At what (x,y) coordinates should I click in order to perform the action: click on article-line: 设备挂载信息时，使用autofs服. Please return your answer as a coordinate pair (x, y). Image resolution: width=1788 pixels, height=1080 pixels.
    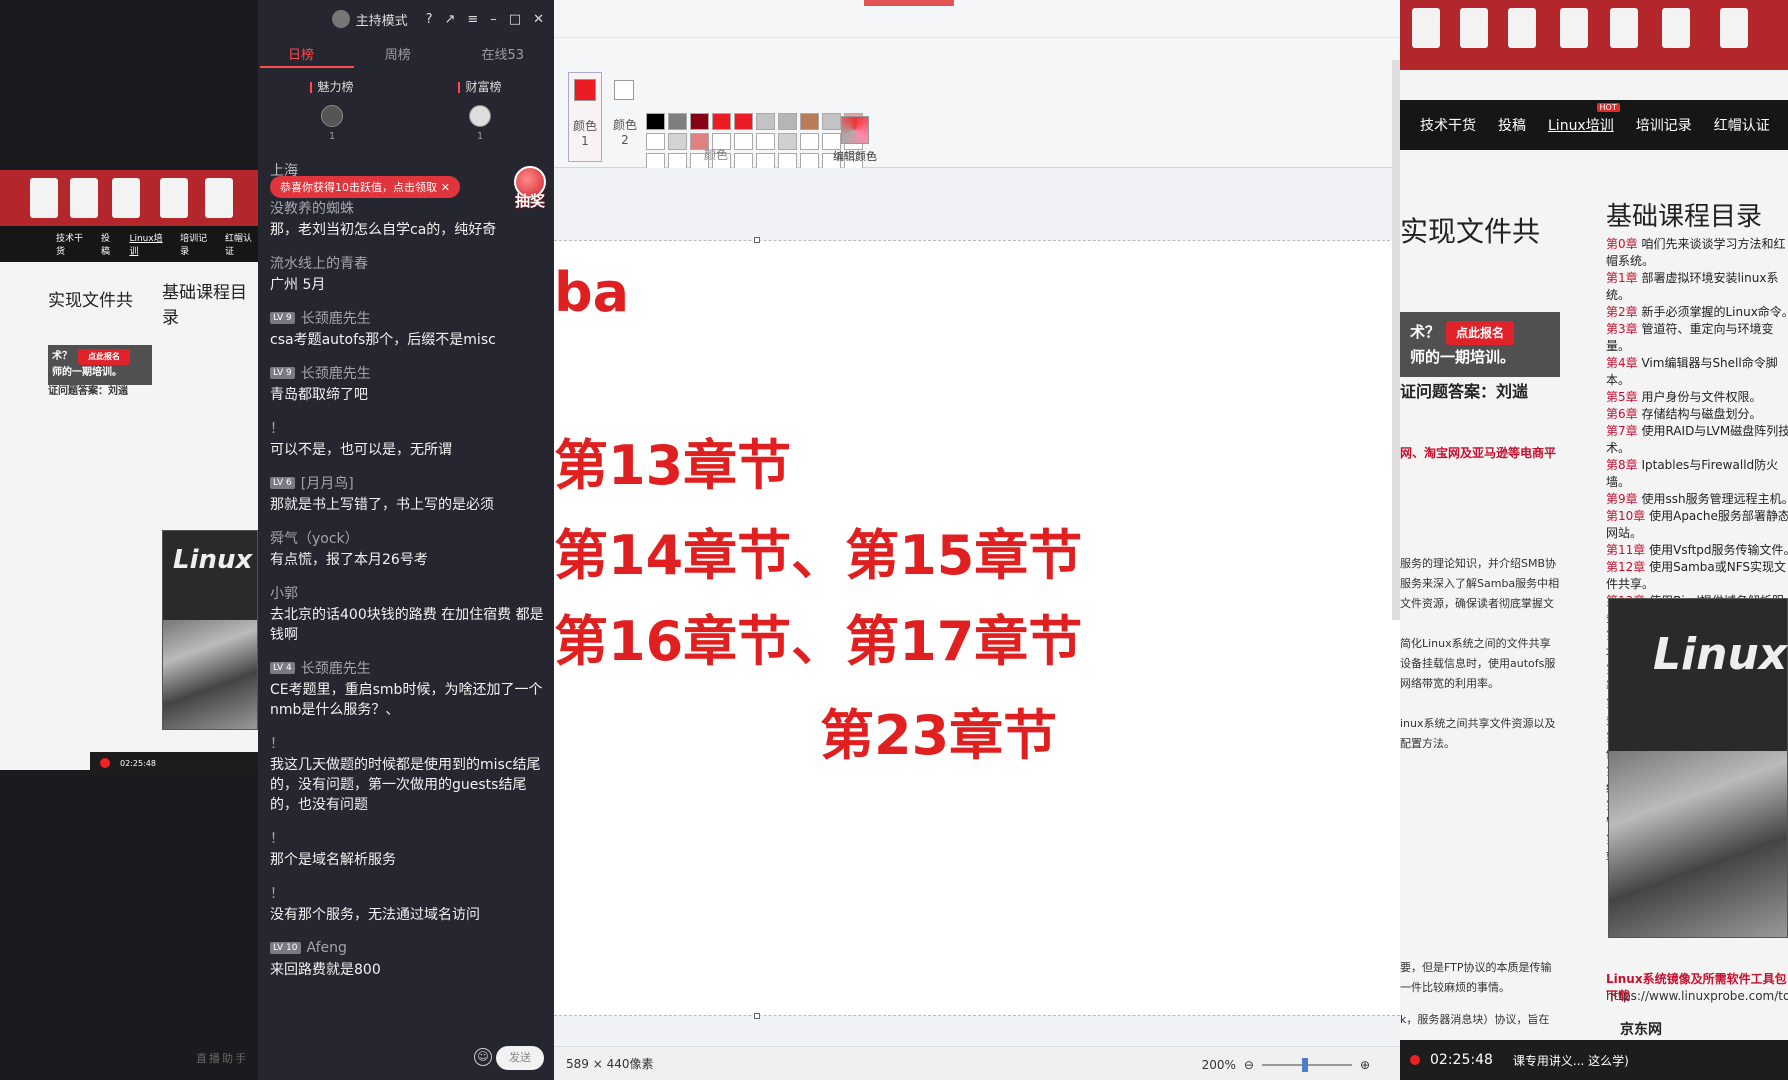
    Looking at the image, I should click on (1478, 663).